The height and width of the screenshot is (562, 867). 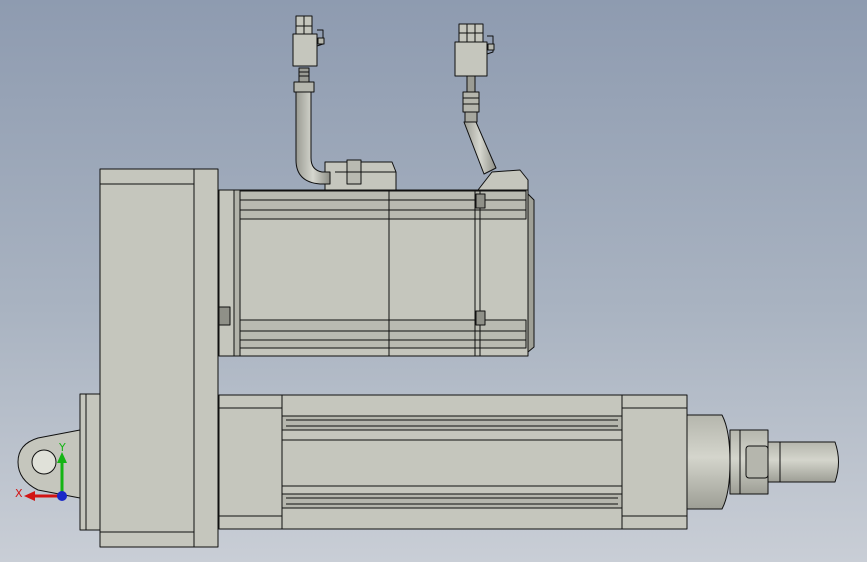 What do you see at coordinates (471, 59) in the screenshot?
I see `encoder-plug-housing` at bounding box center [471, 59].